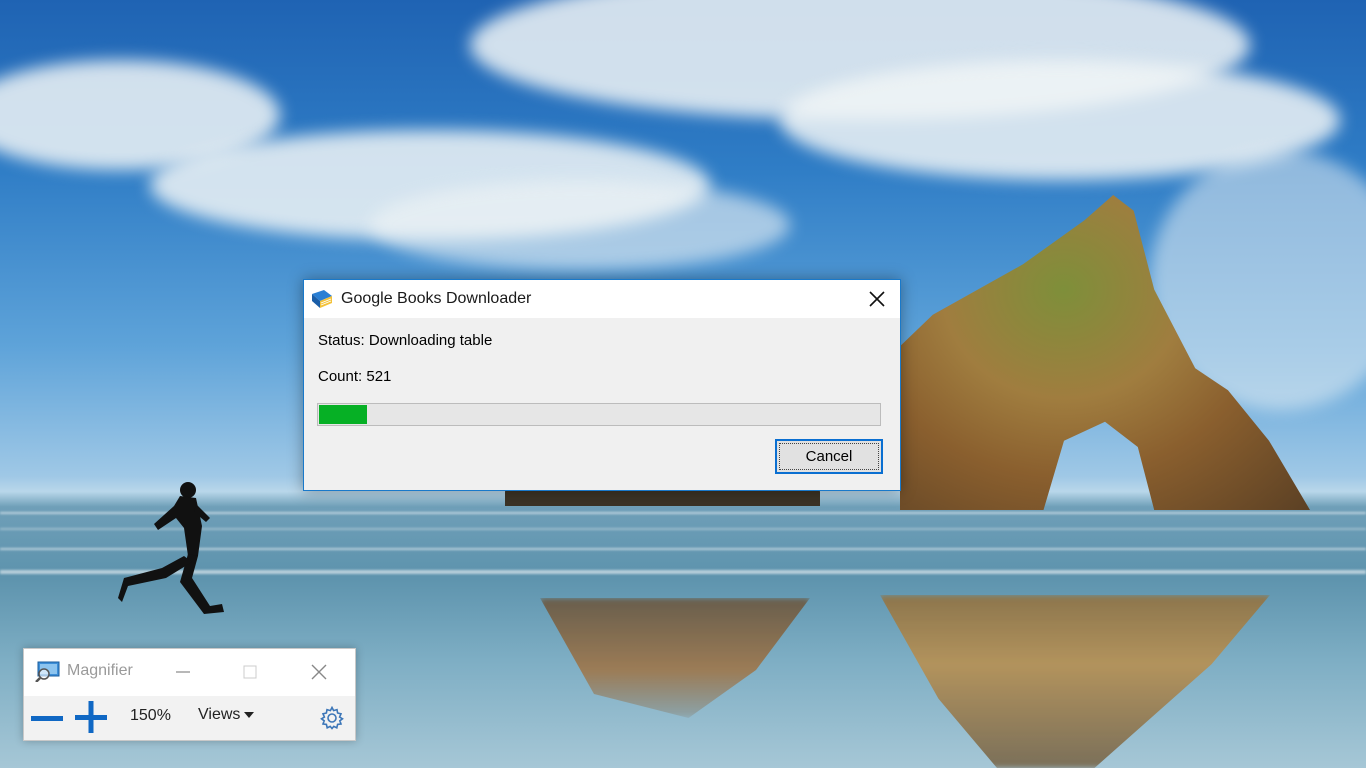  Describe the element at coordinates (405, 340) in the screenshot. I see `status-label: Status: Downloading table` at that location.